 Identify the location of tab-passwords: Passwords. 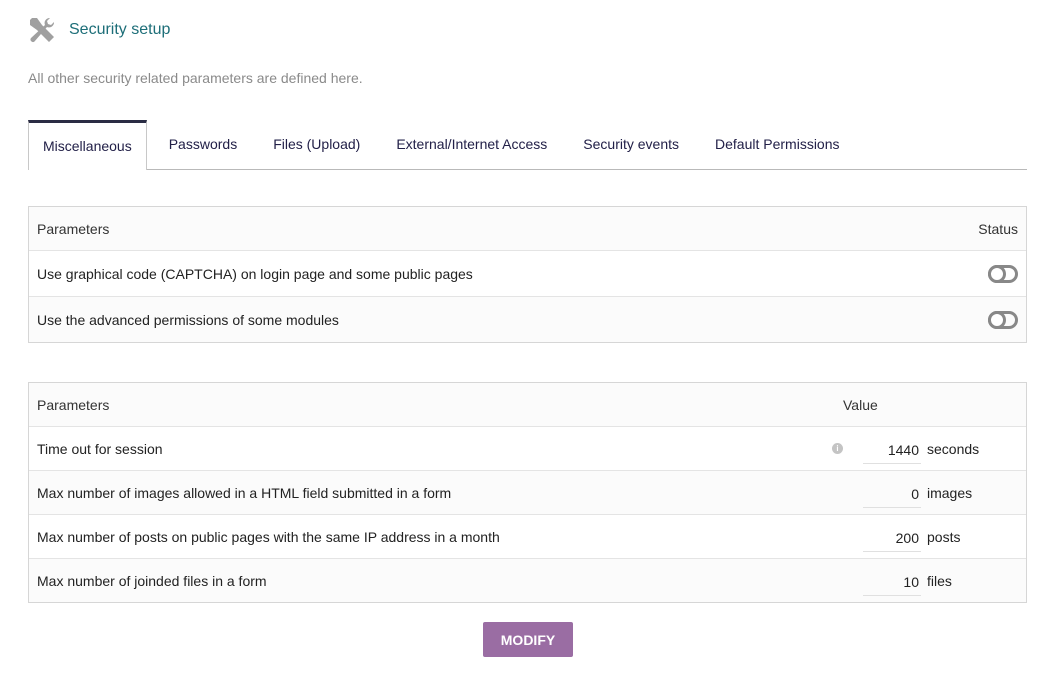
(203, 144).